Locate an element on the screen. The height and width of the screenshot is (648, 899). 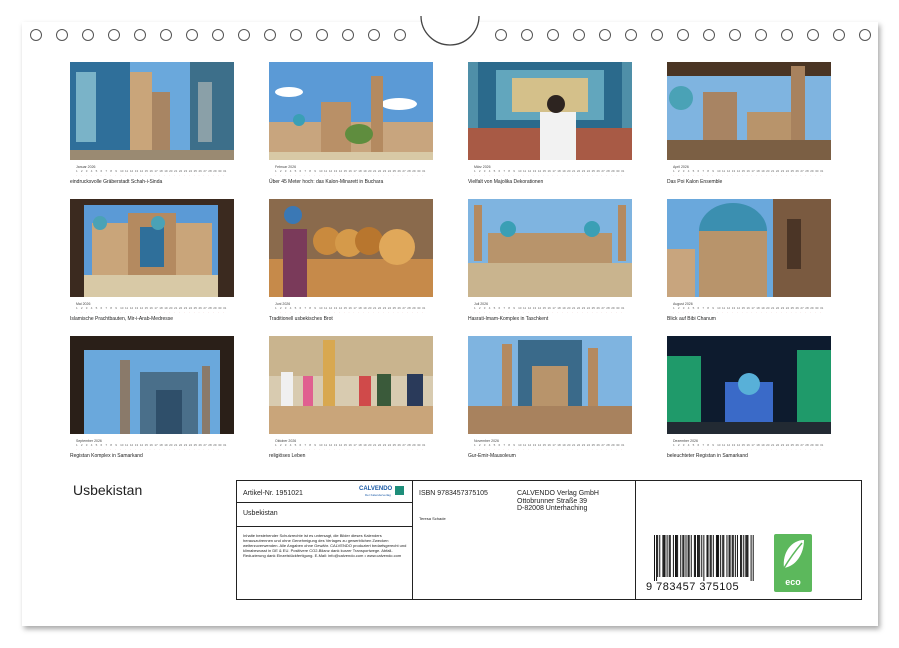
photo-june is located at coordinates (351, 248).